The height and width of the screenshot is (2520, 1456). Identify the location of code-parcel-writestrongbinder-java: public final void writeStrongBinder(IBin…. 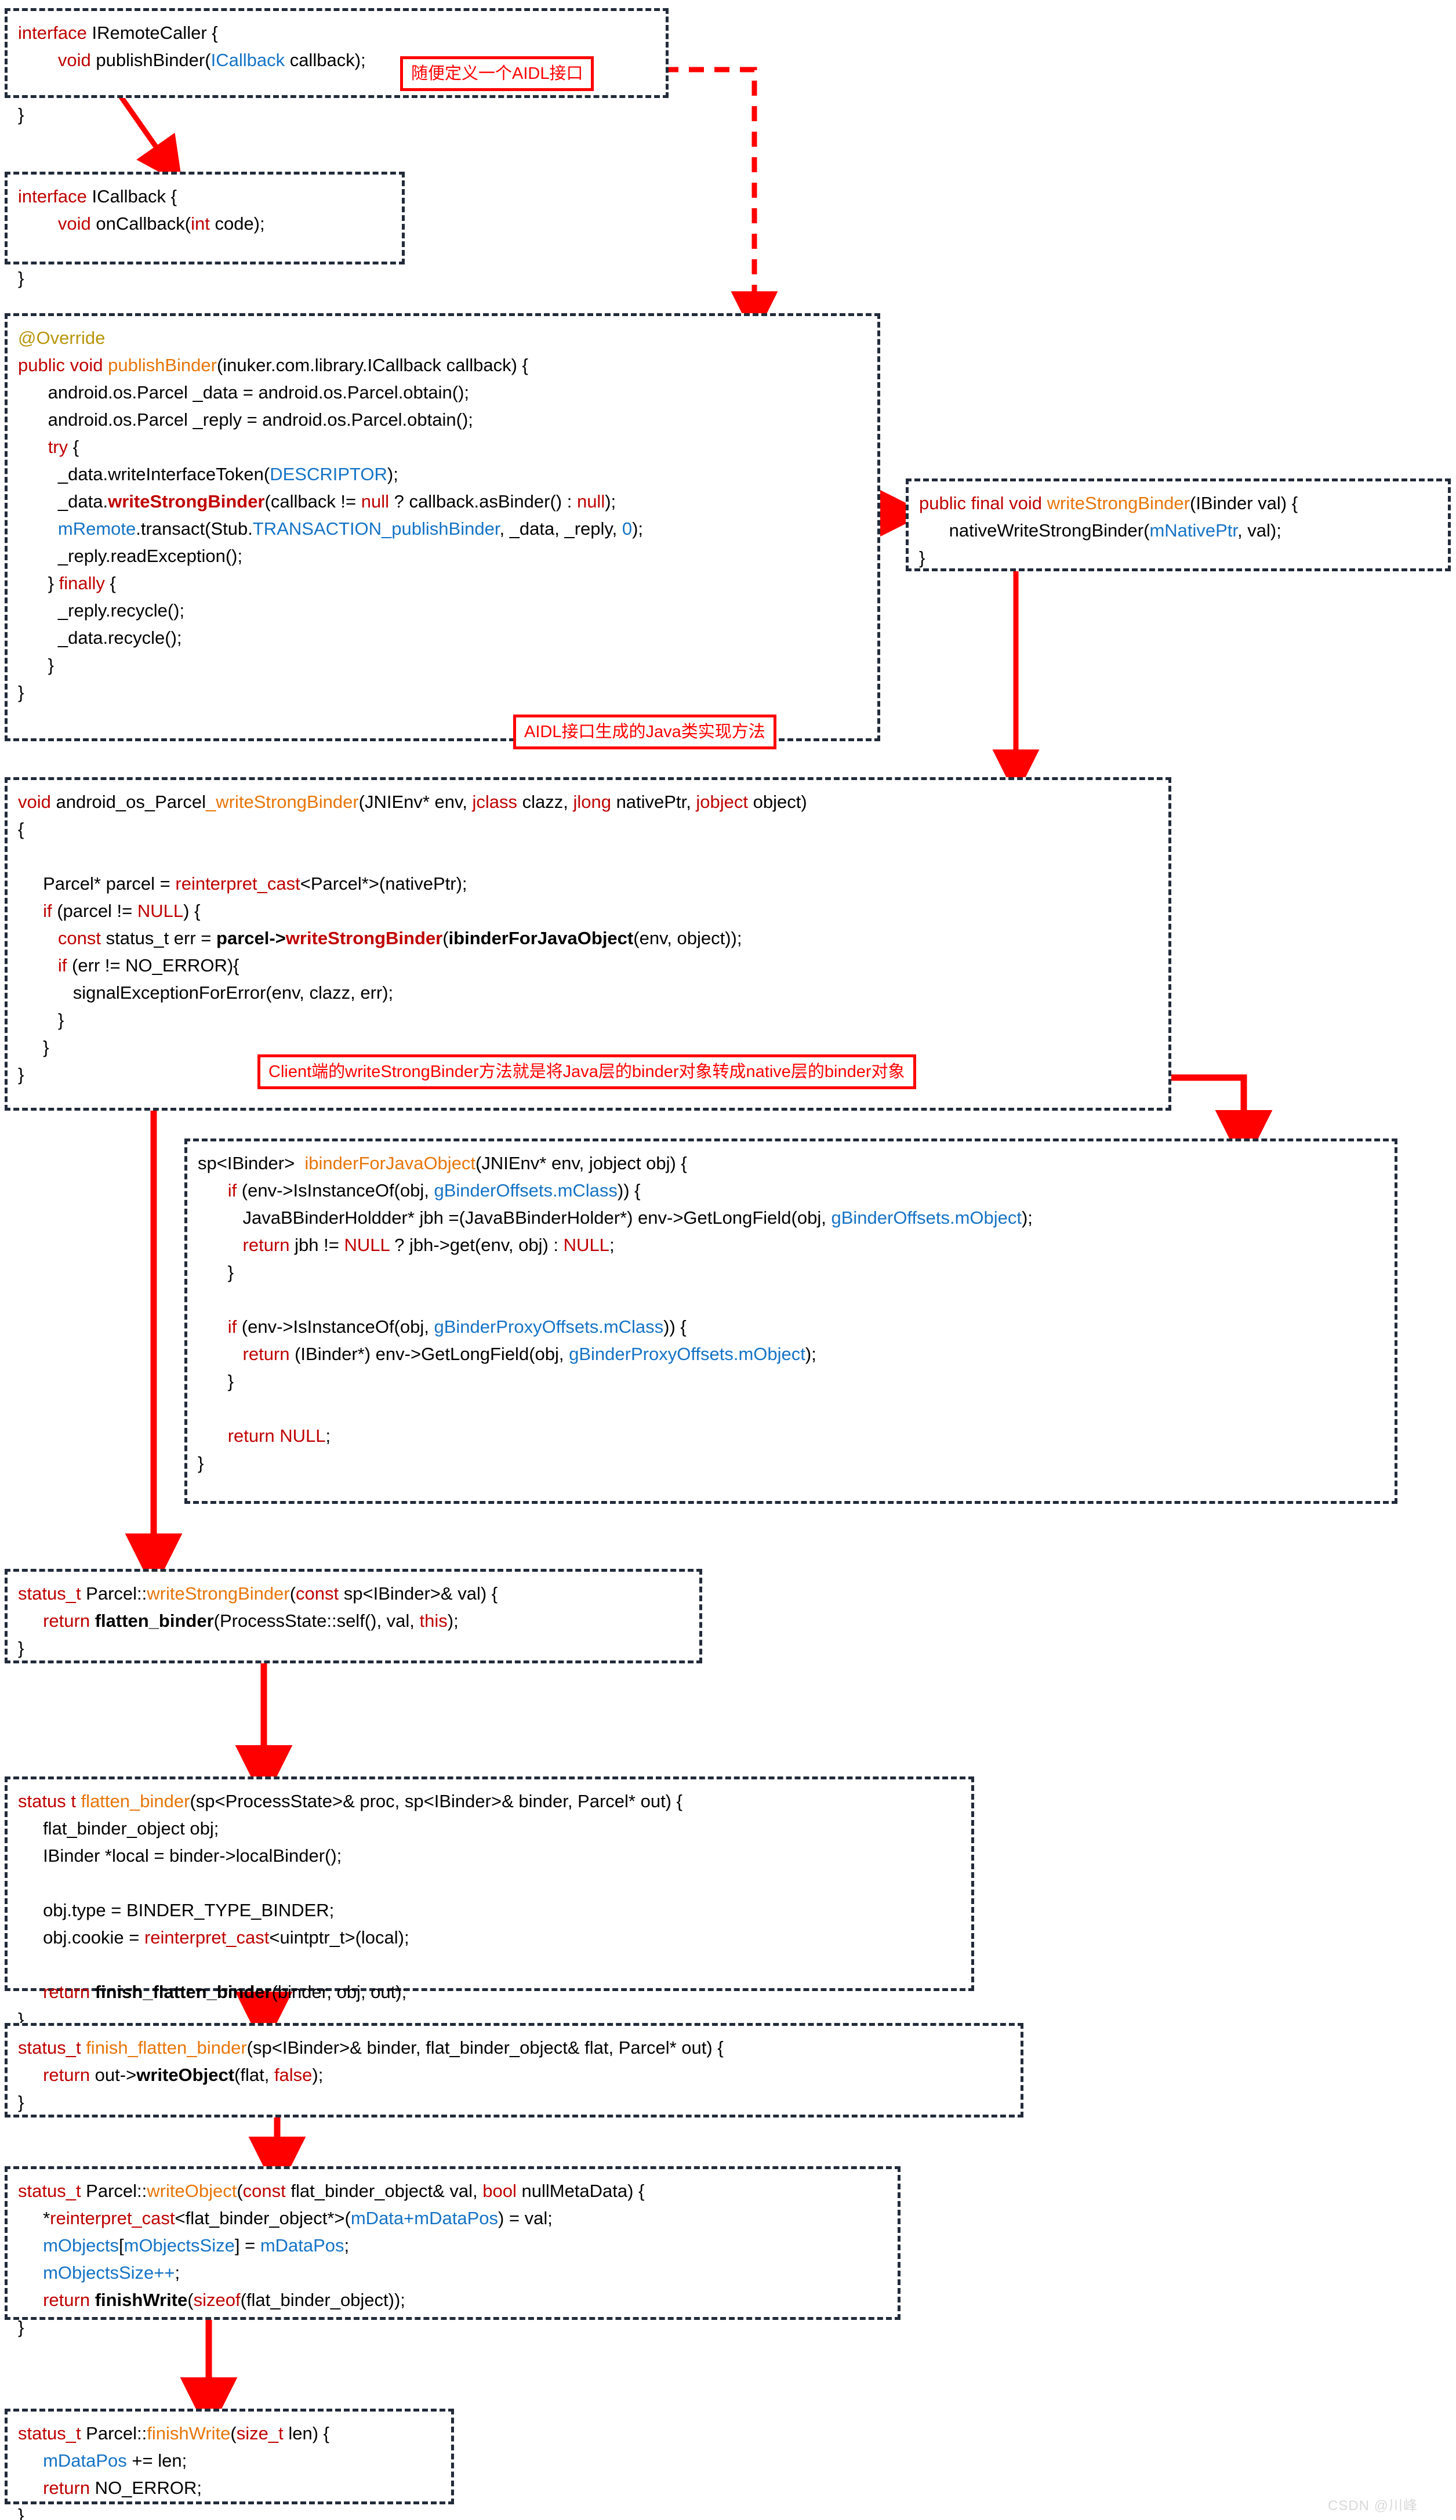
(1109, 530).